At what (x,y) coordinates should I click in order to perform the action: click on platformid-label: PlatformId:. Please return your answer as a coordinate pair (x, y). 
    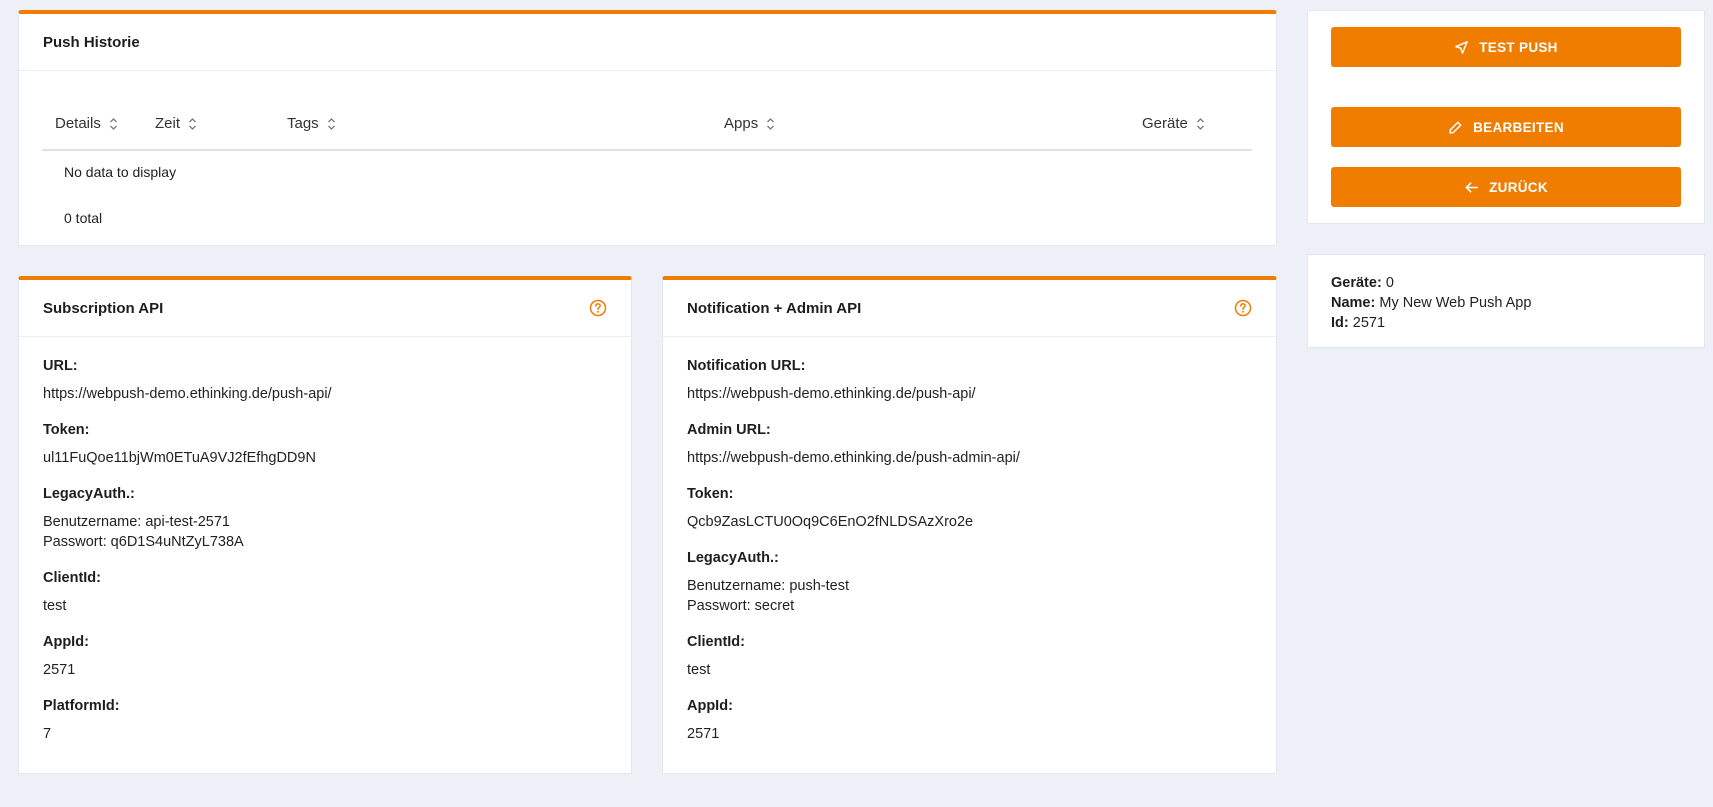
    Looking at the image, I should click on (81, 706).